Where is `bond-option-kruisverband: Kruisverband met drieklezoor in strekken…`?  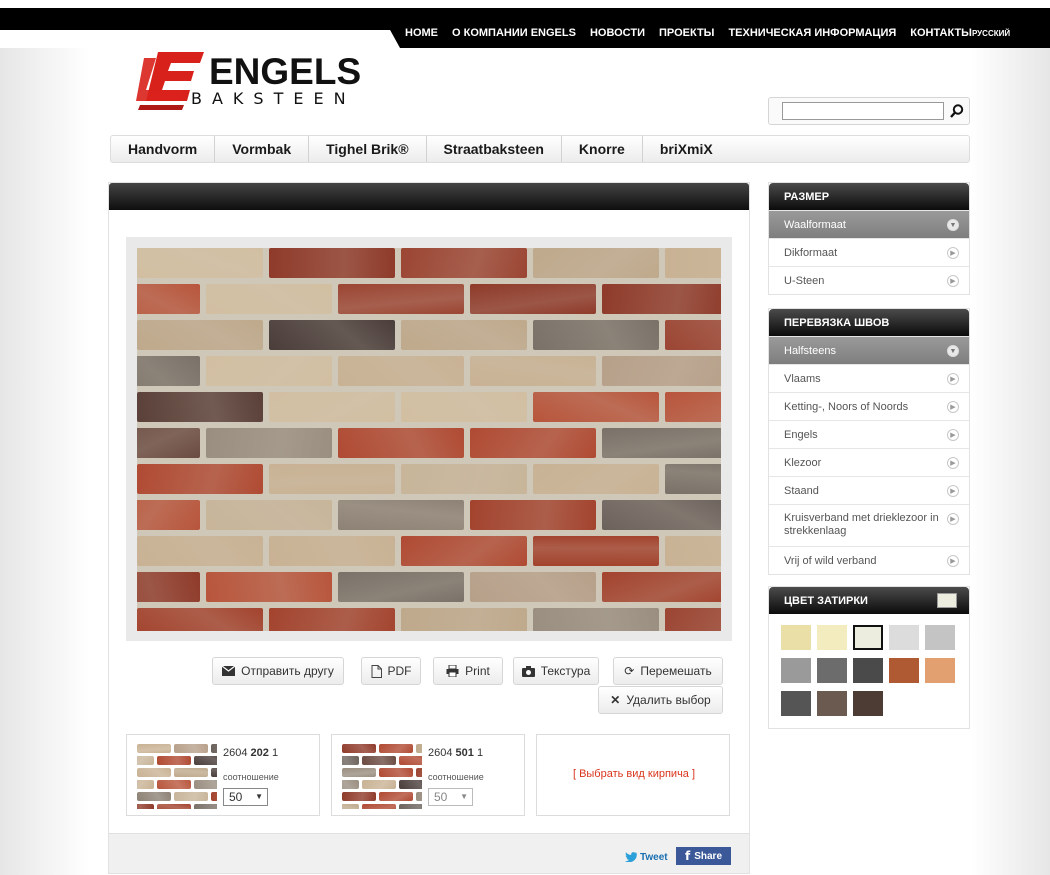 bond-option-kruisverband: Kruisverband met drieklezoor in strekken… is located at coordinates (869, 525).